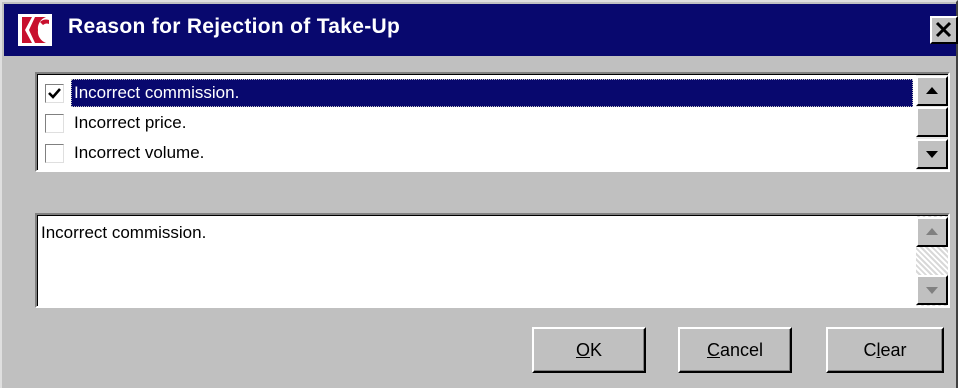 The width and height of the screenshot is (962, 388). Describe the element at coordinates (481, 30) in the screenshot. I see `title-bar: Reason for Rejection of Take-Up` at that location.